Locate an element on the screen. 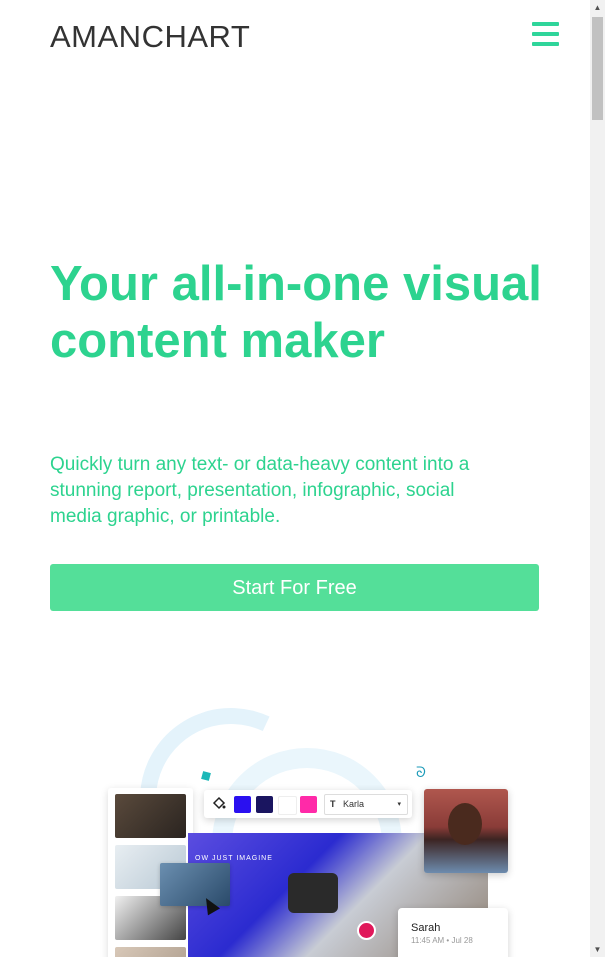  floating-photo is located at coordinates (195, 884).